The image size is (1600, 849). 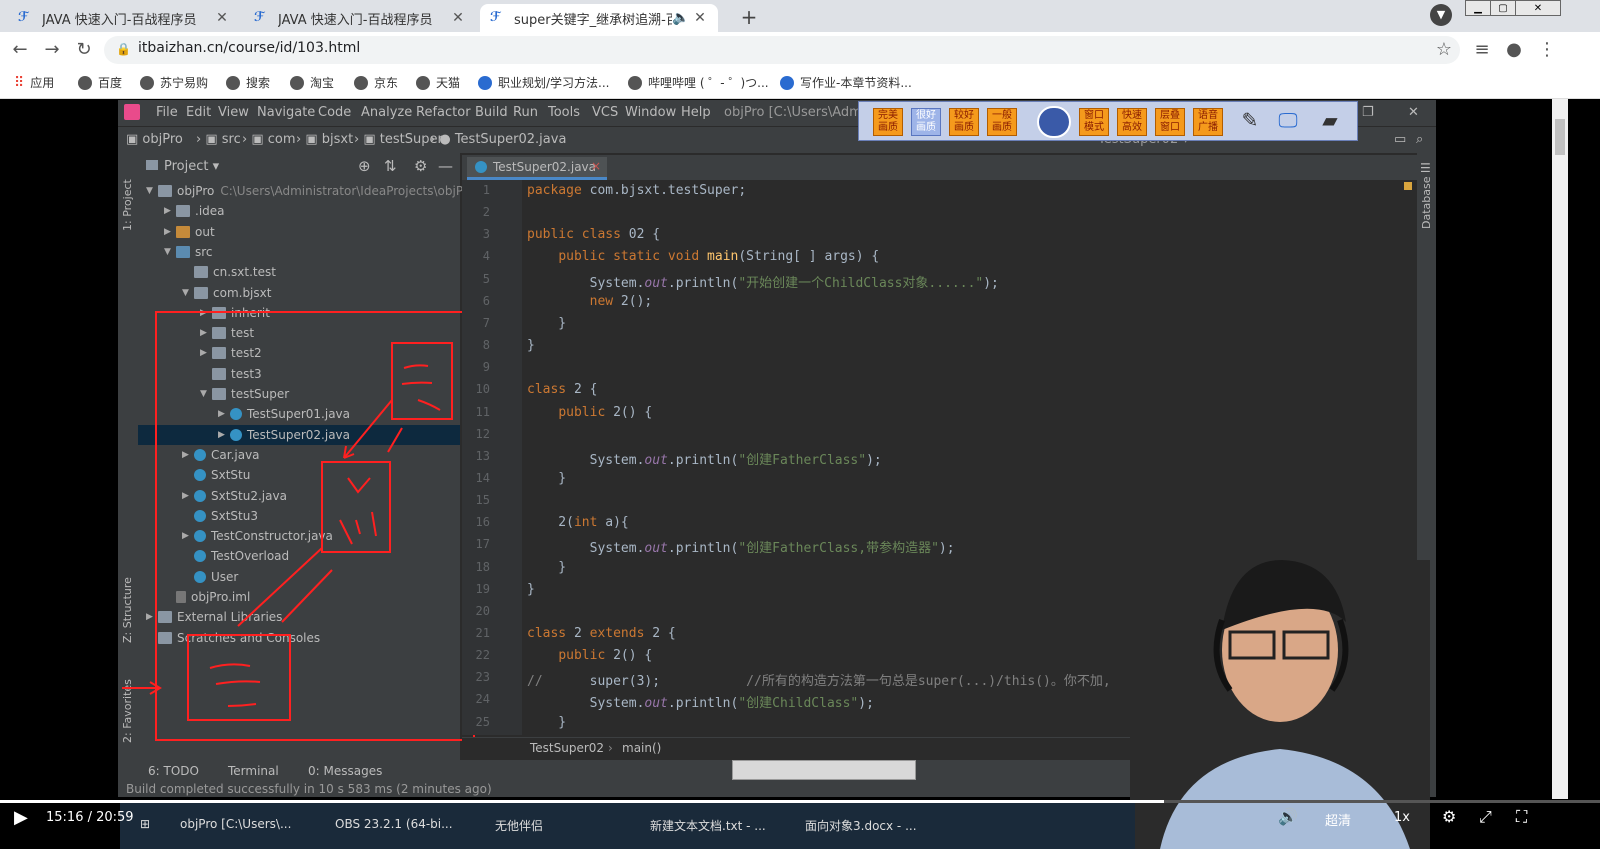 I want to click on line-number: 17, so click(x=482, y=544).